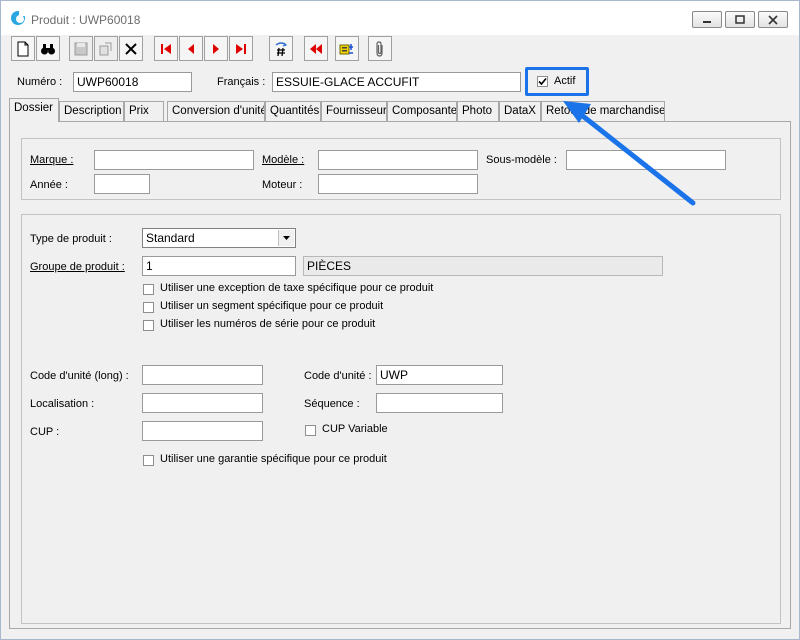 This screenshot has height=640, width=800. Describe the element at coordinates (282, 185) in the screenshot. I see `moteur-label: Moteur :` at that location.